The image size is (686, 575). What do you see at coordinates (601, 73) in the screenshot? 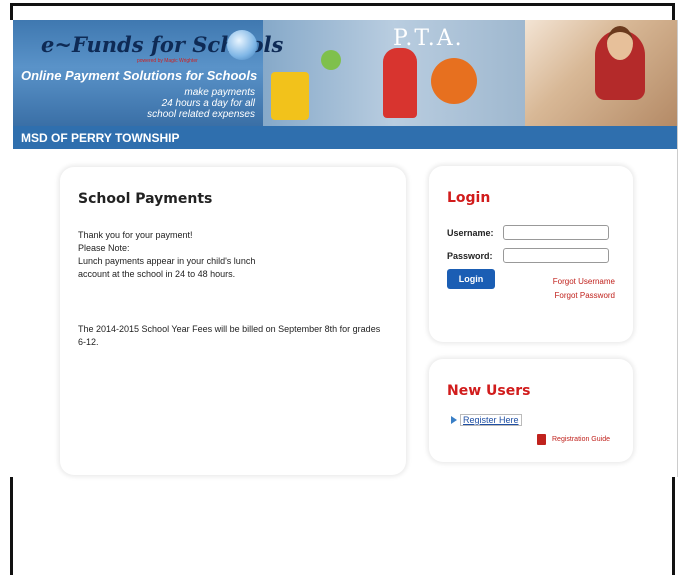
I see `banner-photo-woman` at bounding box center [601, 73].